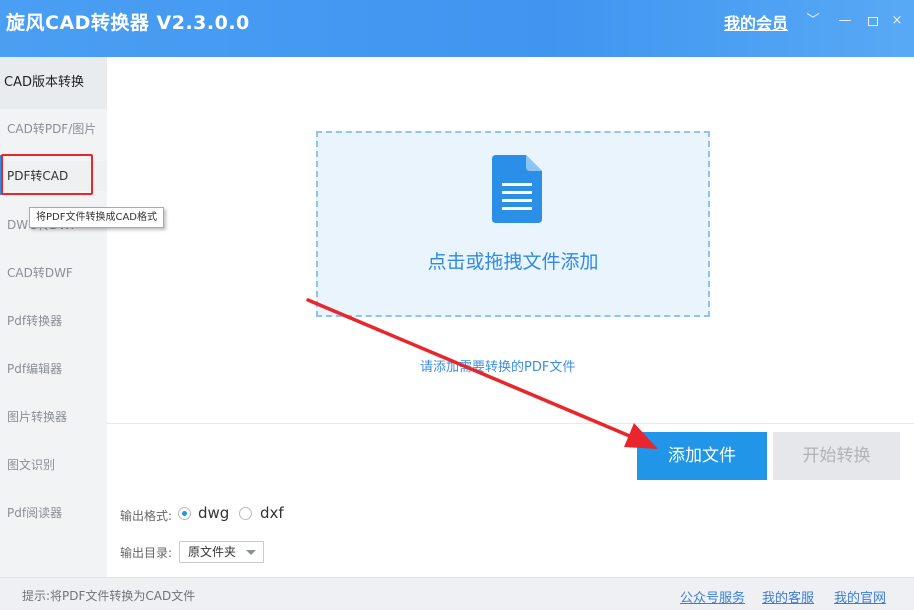  Describe the element at coordinates (457, 593) in the screenshot. I see `status-bar: 提示:将PDF文件转换为CAD文件 公众号服务 我的客服 我的官网` at that location.